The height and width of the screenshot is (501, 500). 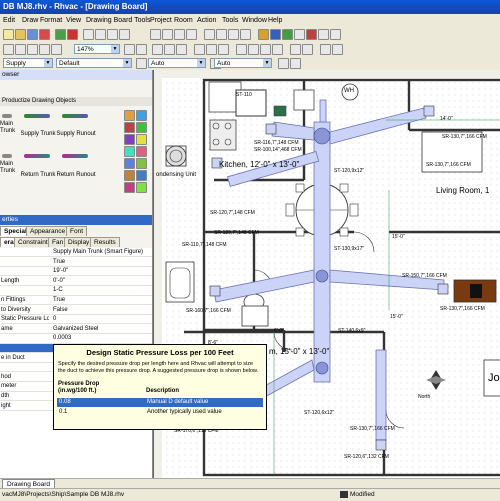 I want to click on menu-view: View, so click(x=73, y=20).